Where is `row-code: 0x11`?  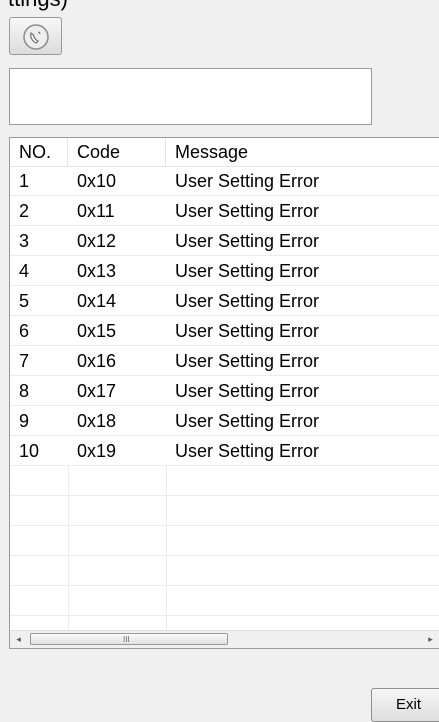
row-code: 0x11 is located at coordinates (96, 211).